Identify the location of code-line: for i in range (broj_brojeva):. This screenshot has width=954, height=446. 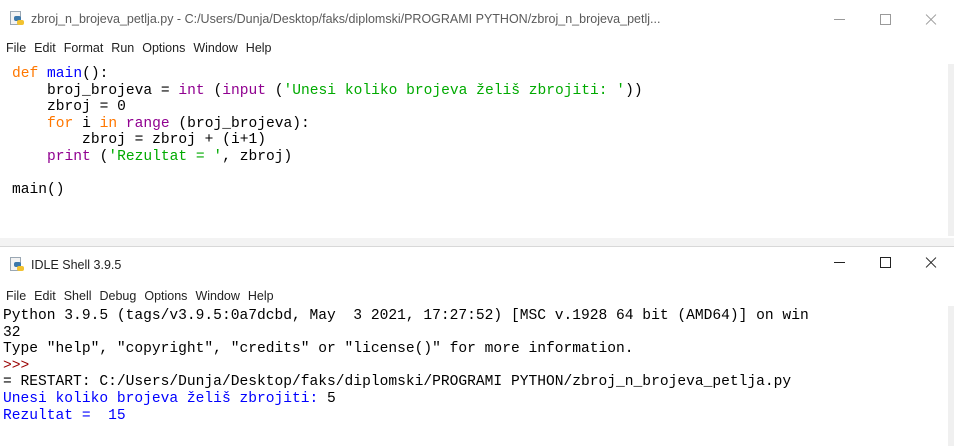
(480, 124).